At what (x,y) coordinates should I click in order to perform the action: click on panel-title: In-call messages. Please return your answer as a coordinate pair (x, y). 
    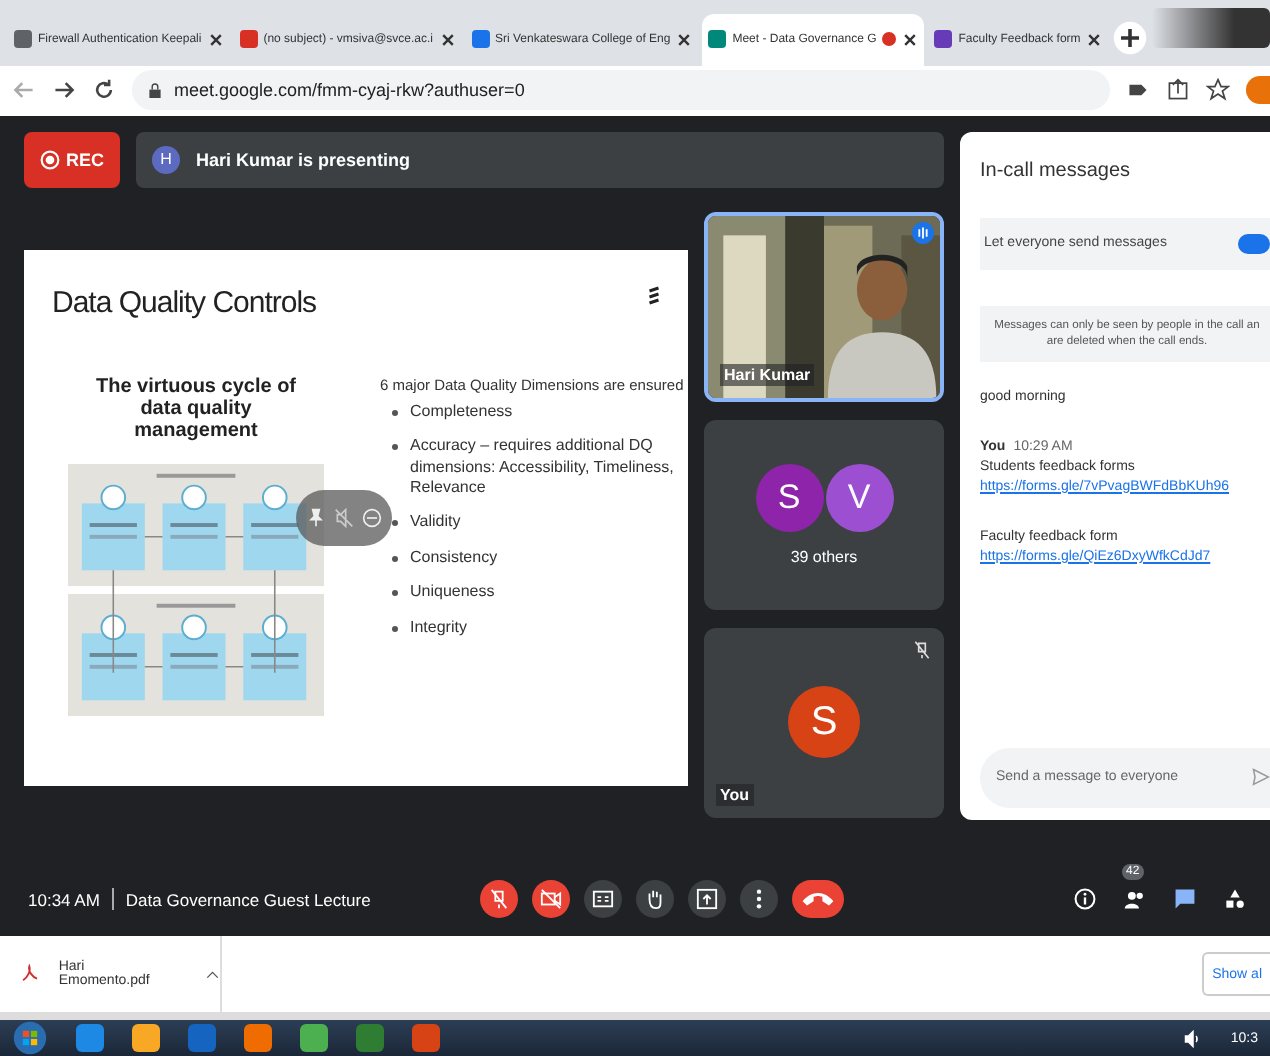
    Looking at the image, I should click on (1056, 170).